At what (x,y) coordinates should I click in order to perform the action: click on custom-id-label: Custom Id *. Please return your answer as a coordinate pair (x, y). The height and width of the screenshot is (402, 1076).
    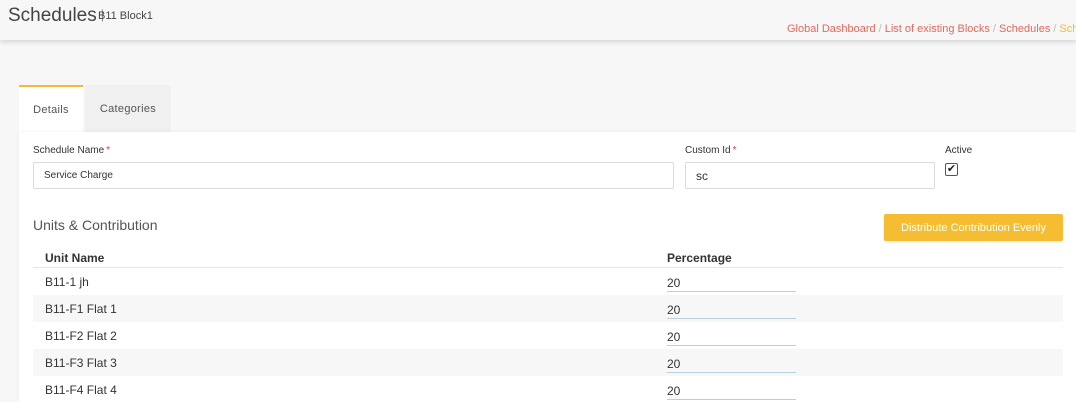
    Looking at the image, I should click on (710, 150).